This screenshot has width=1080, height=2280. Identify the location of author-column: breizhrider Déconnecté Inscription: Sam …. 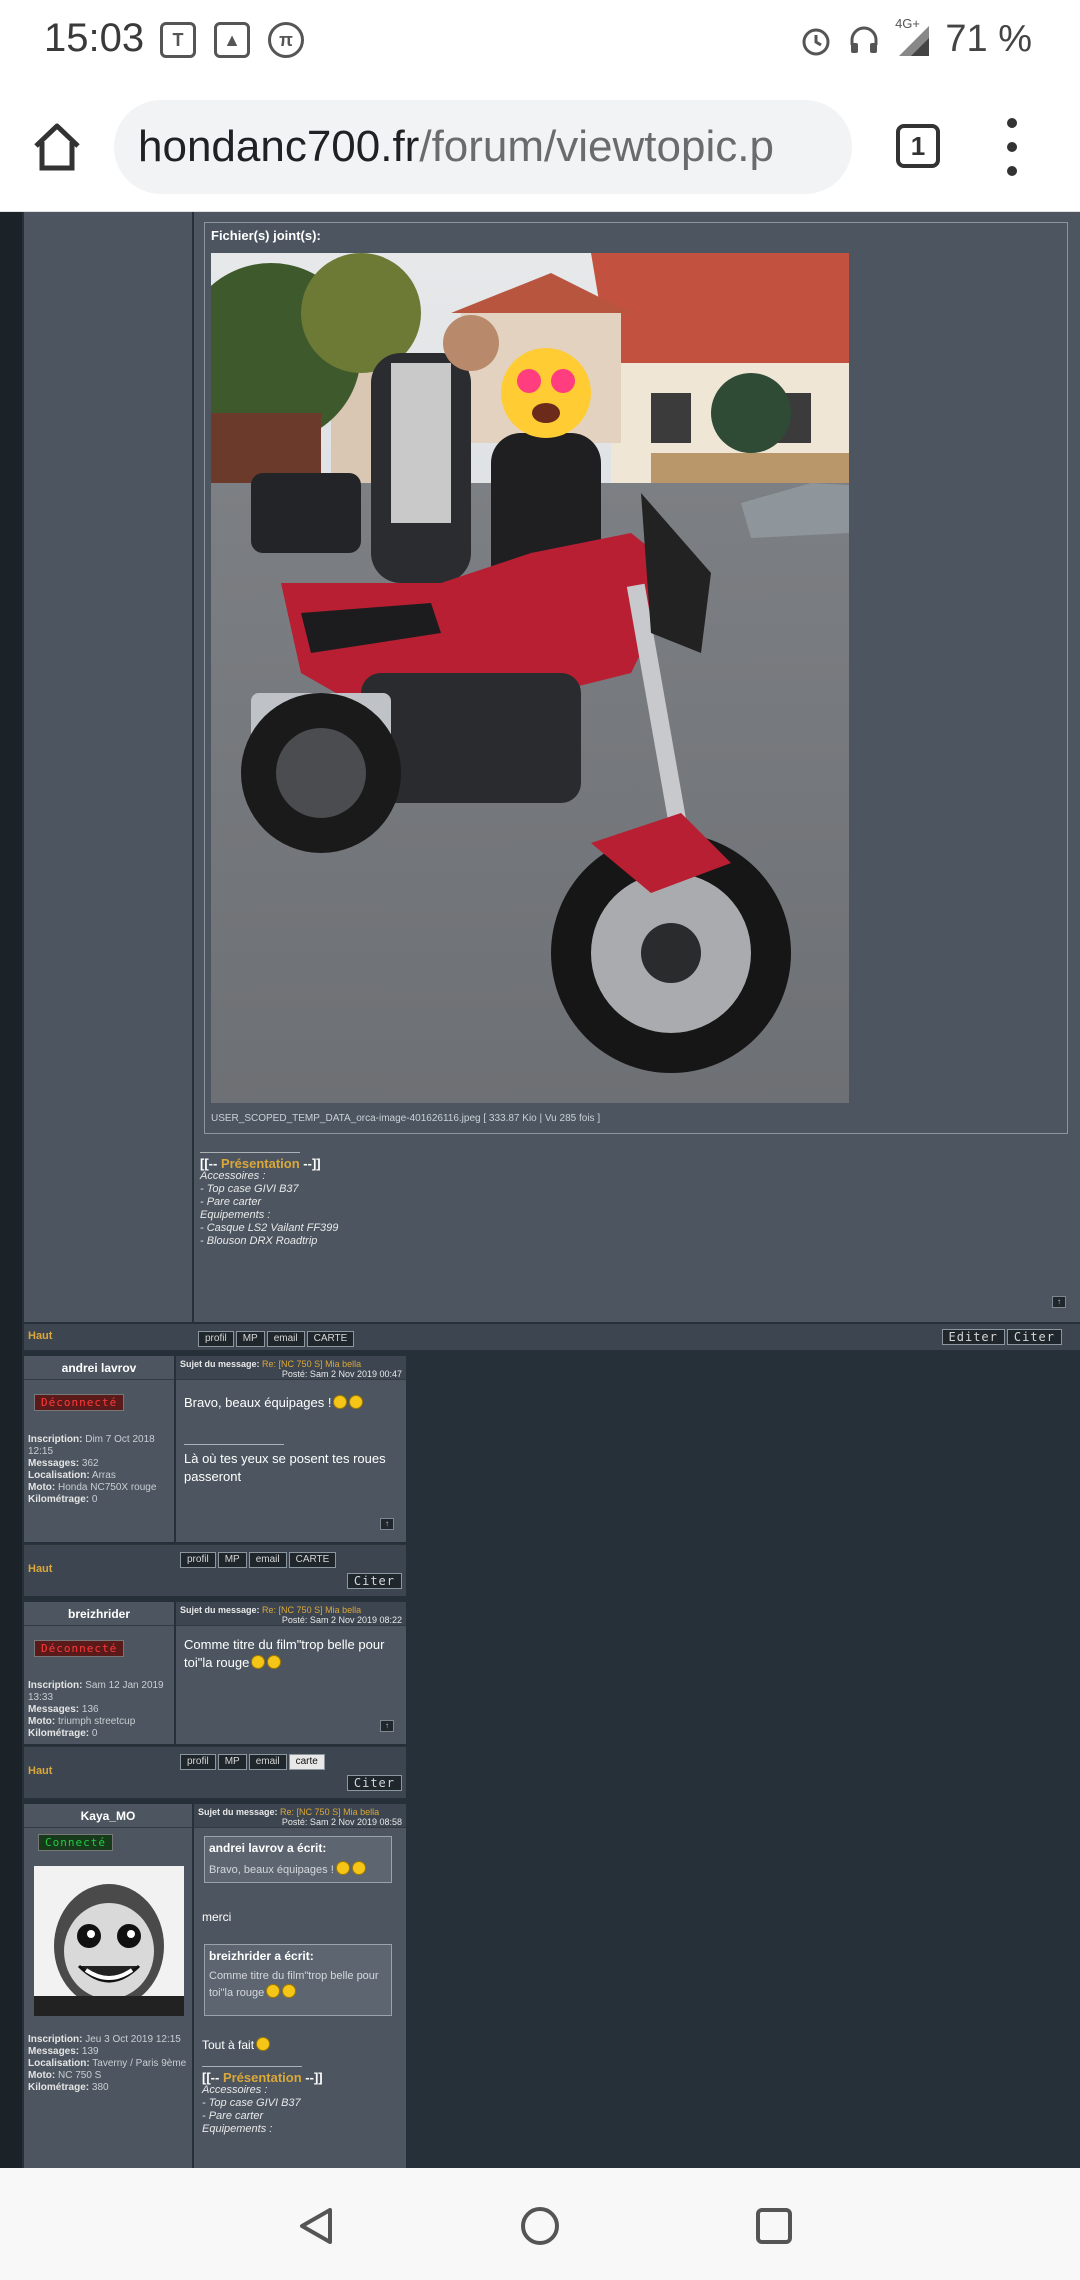
(99, 1673).